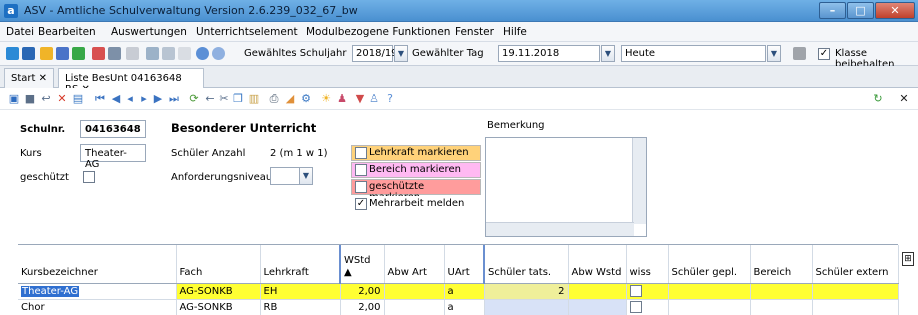 This screenshot has height=315, width=918. Describe the element at coordinates (362, 264) in the screenshot. I see `col-wstd: WStd ▲` at that location.